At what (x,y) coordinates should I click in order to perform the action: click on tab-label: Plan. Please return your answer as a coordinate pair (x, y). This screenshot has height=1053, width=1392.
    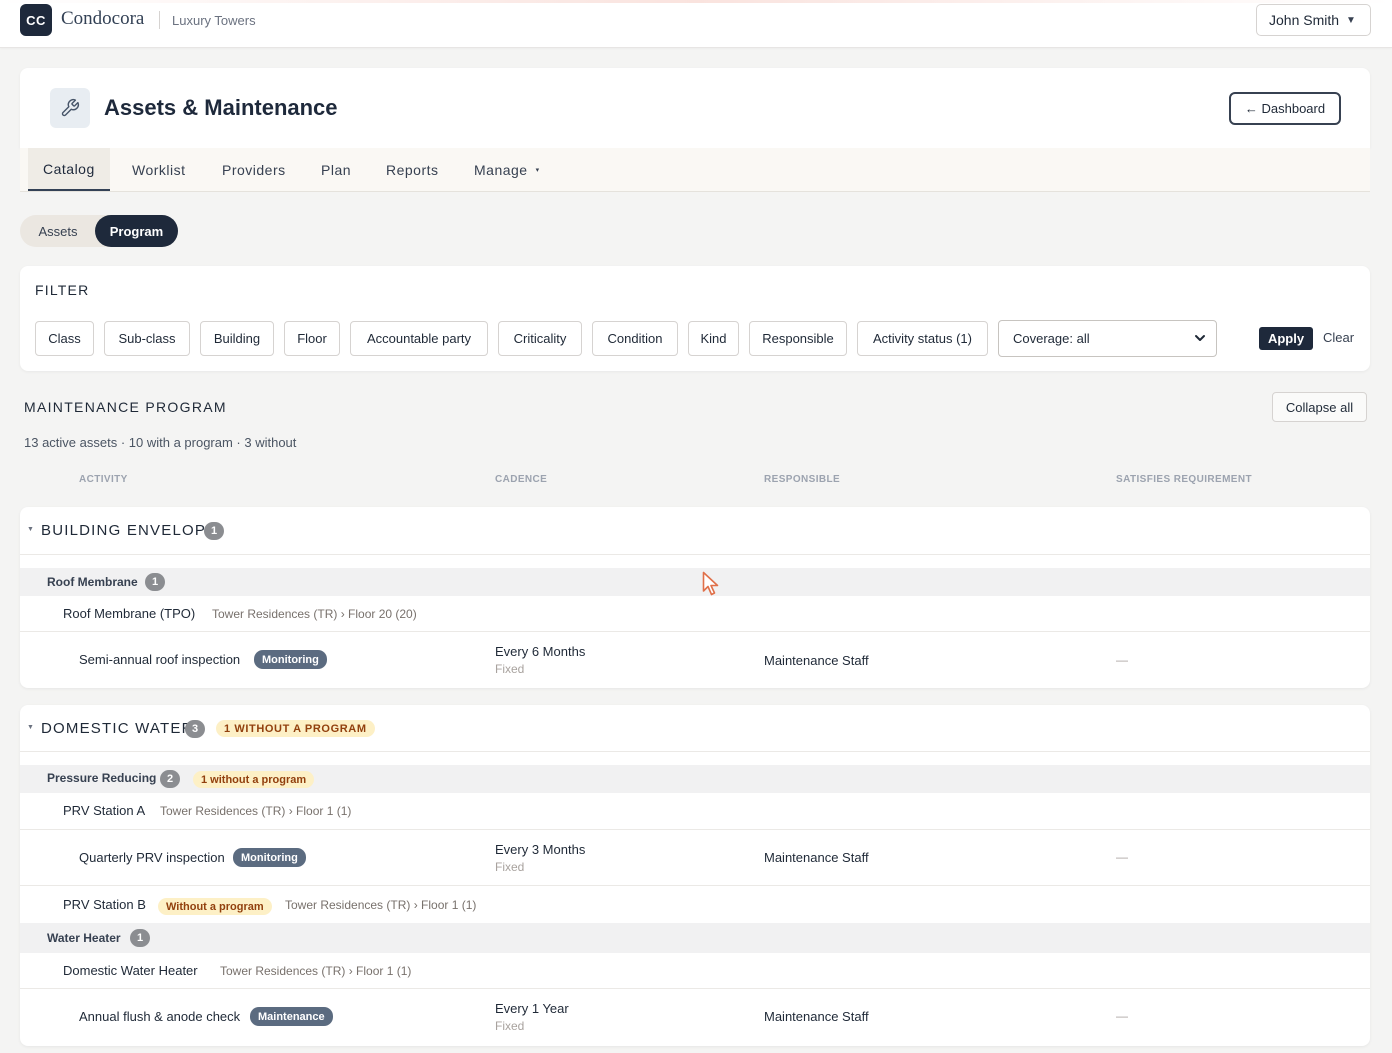
    Looking at the image, I should click on (336, 169).